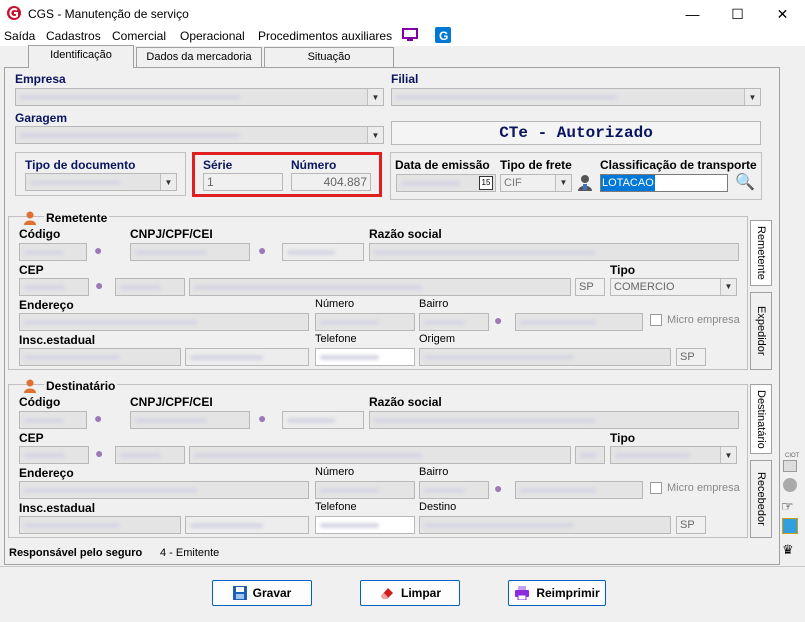 Image resolution: width=805 pixels, height=622 pixels. What do you see at coordinates (446, 183) in the screenshot?
I see `data-emissao-field: 15` at bounding box center [446, 183].